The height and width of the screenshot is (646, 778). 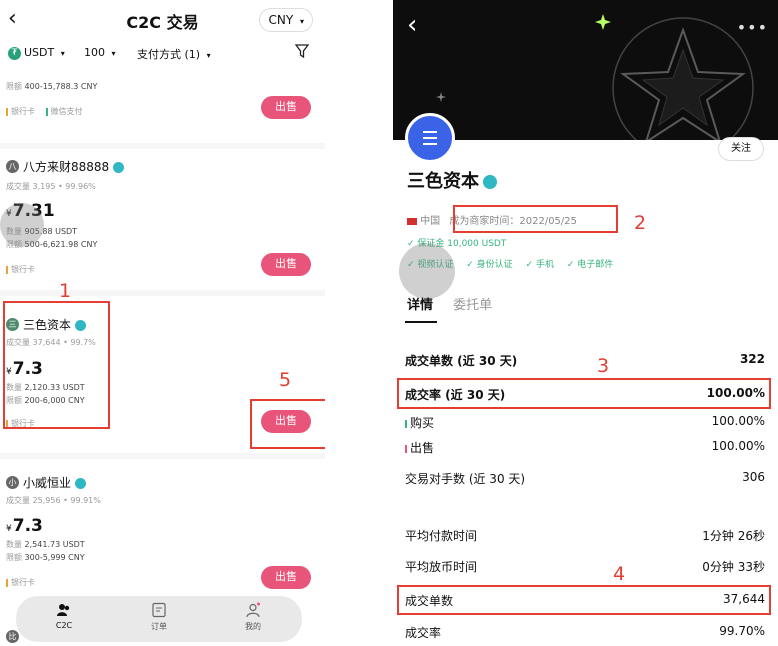 I want to click on bottom-tab-bar: C2C 订单 我的, so click(x=159, y=619).